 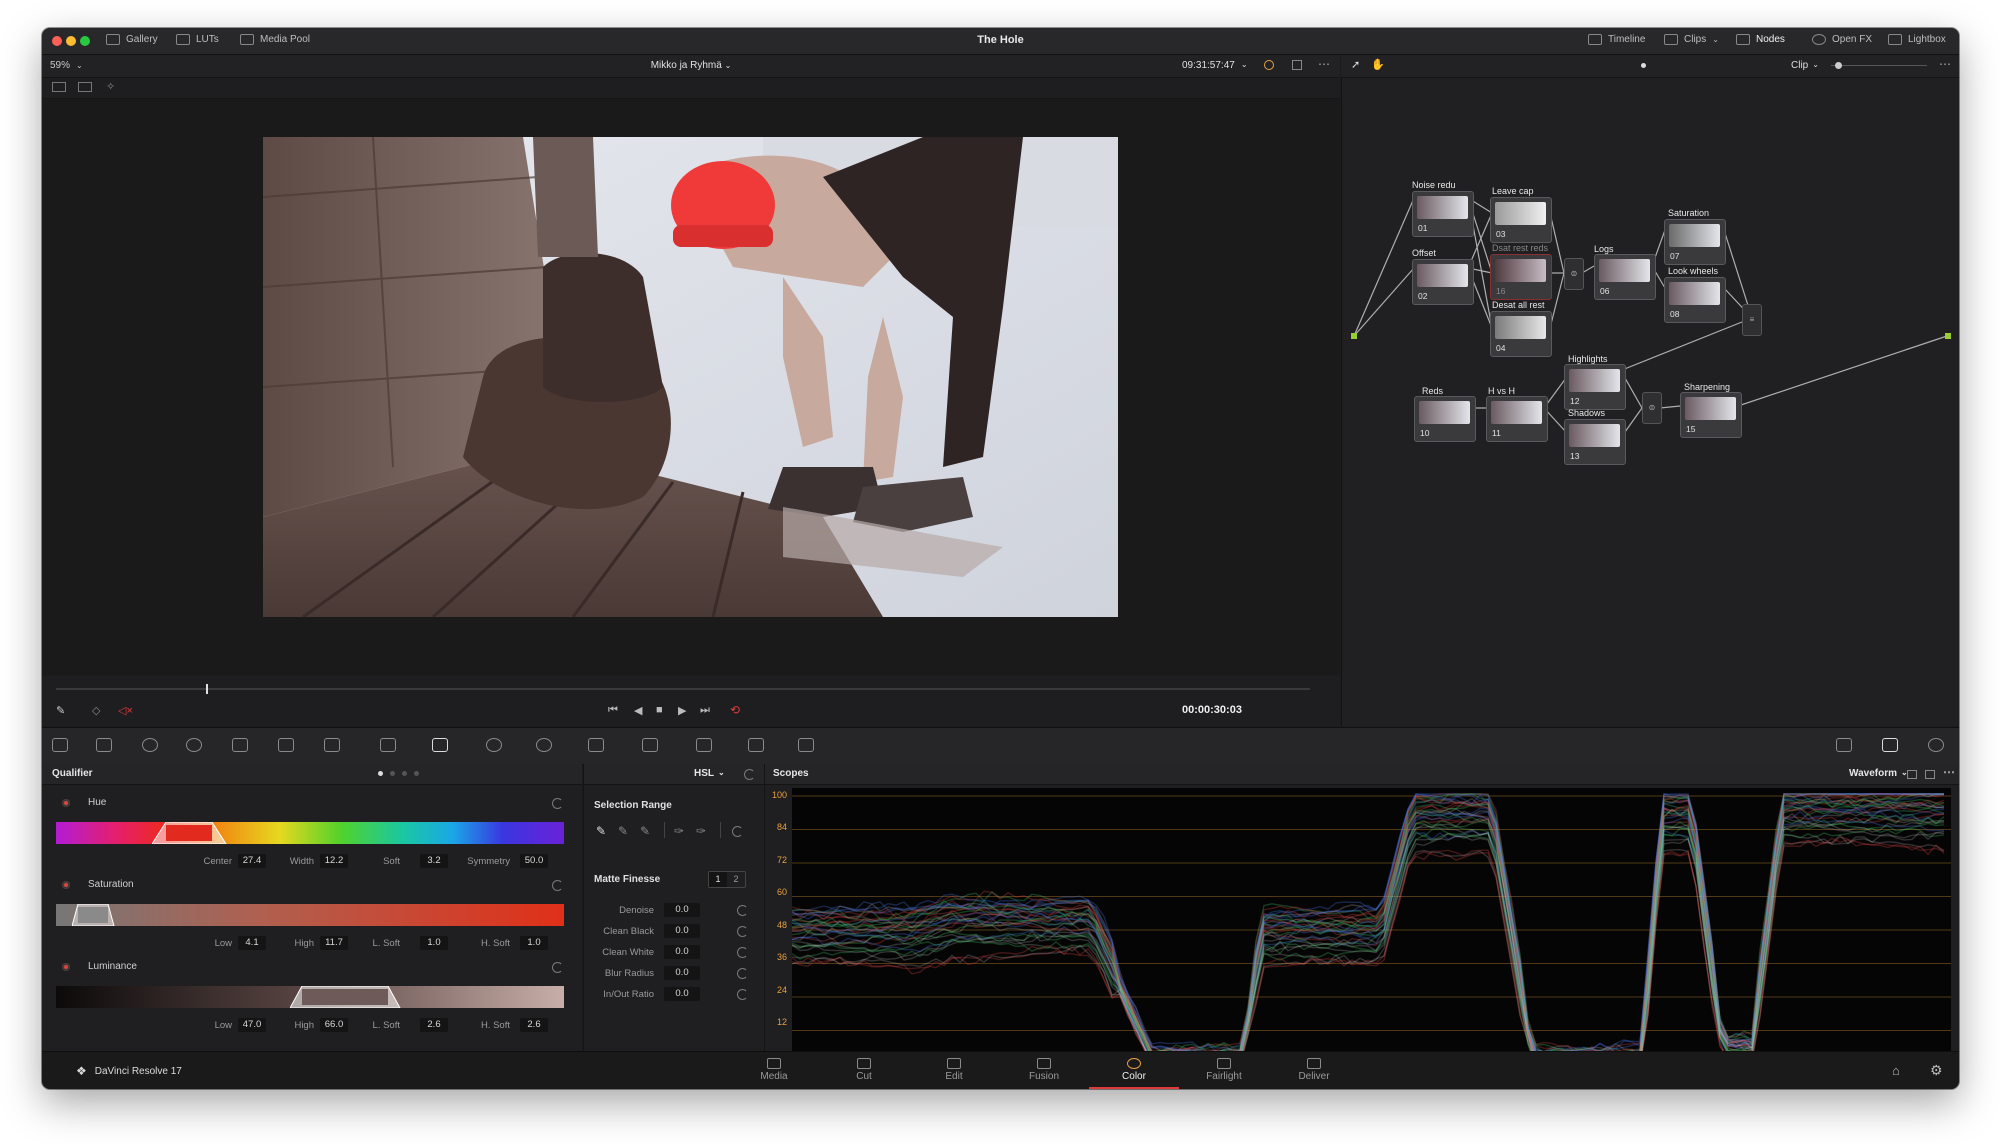 What do you see at coordinates (310, 833) in the screenshot?
I see `hue-range-bar` at bounding box center [310, 833].